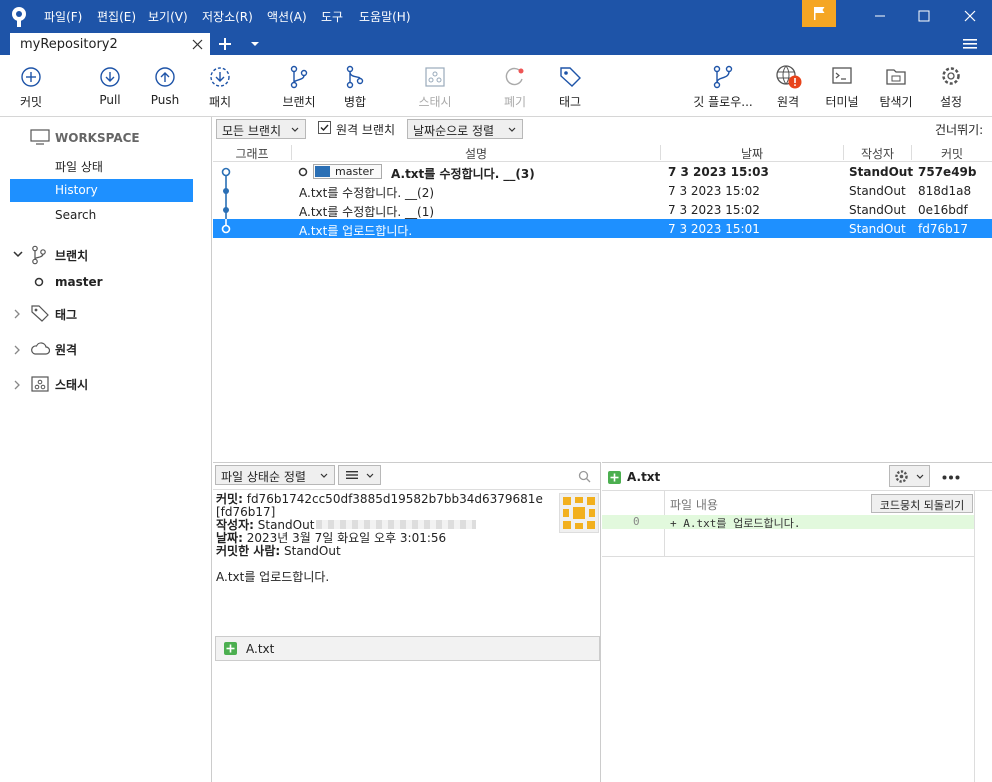 This screenshot has width=992, height=782. What do you see at coordinates (788, 102) in the screenshot?
I see `remote-label: 원격` at bounding box center [788, 102].